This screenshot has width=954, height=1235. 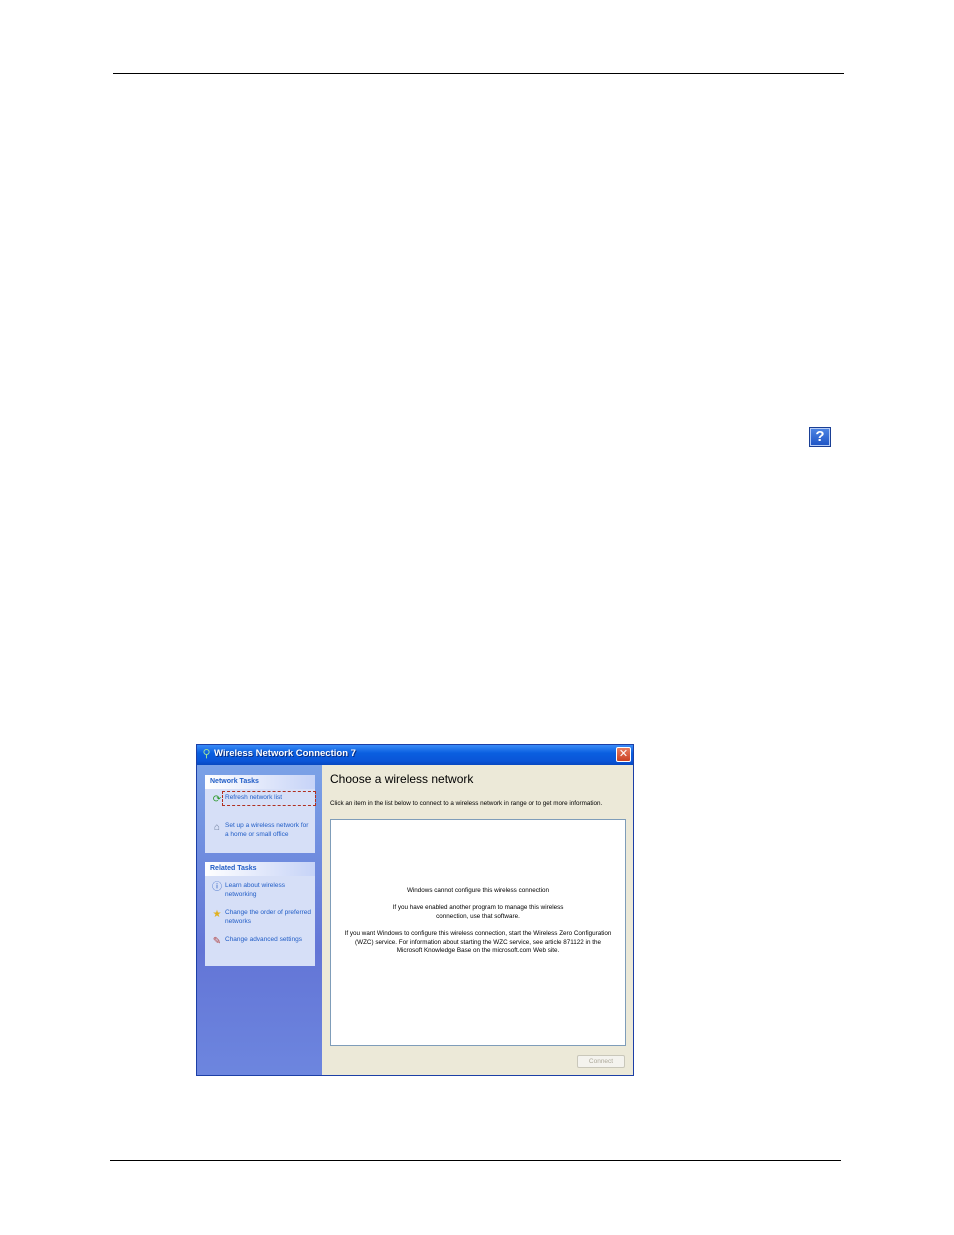 I want to click on header-rule, so click(x=478, y=73).